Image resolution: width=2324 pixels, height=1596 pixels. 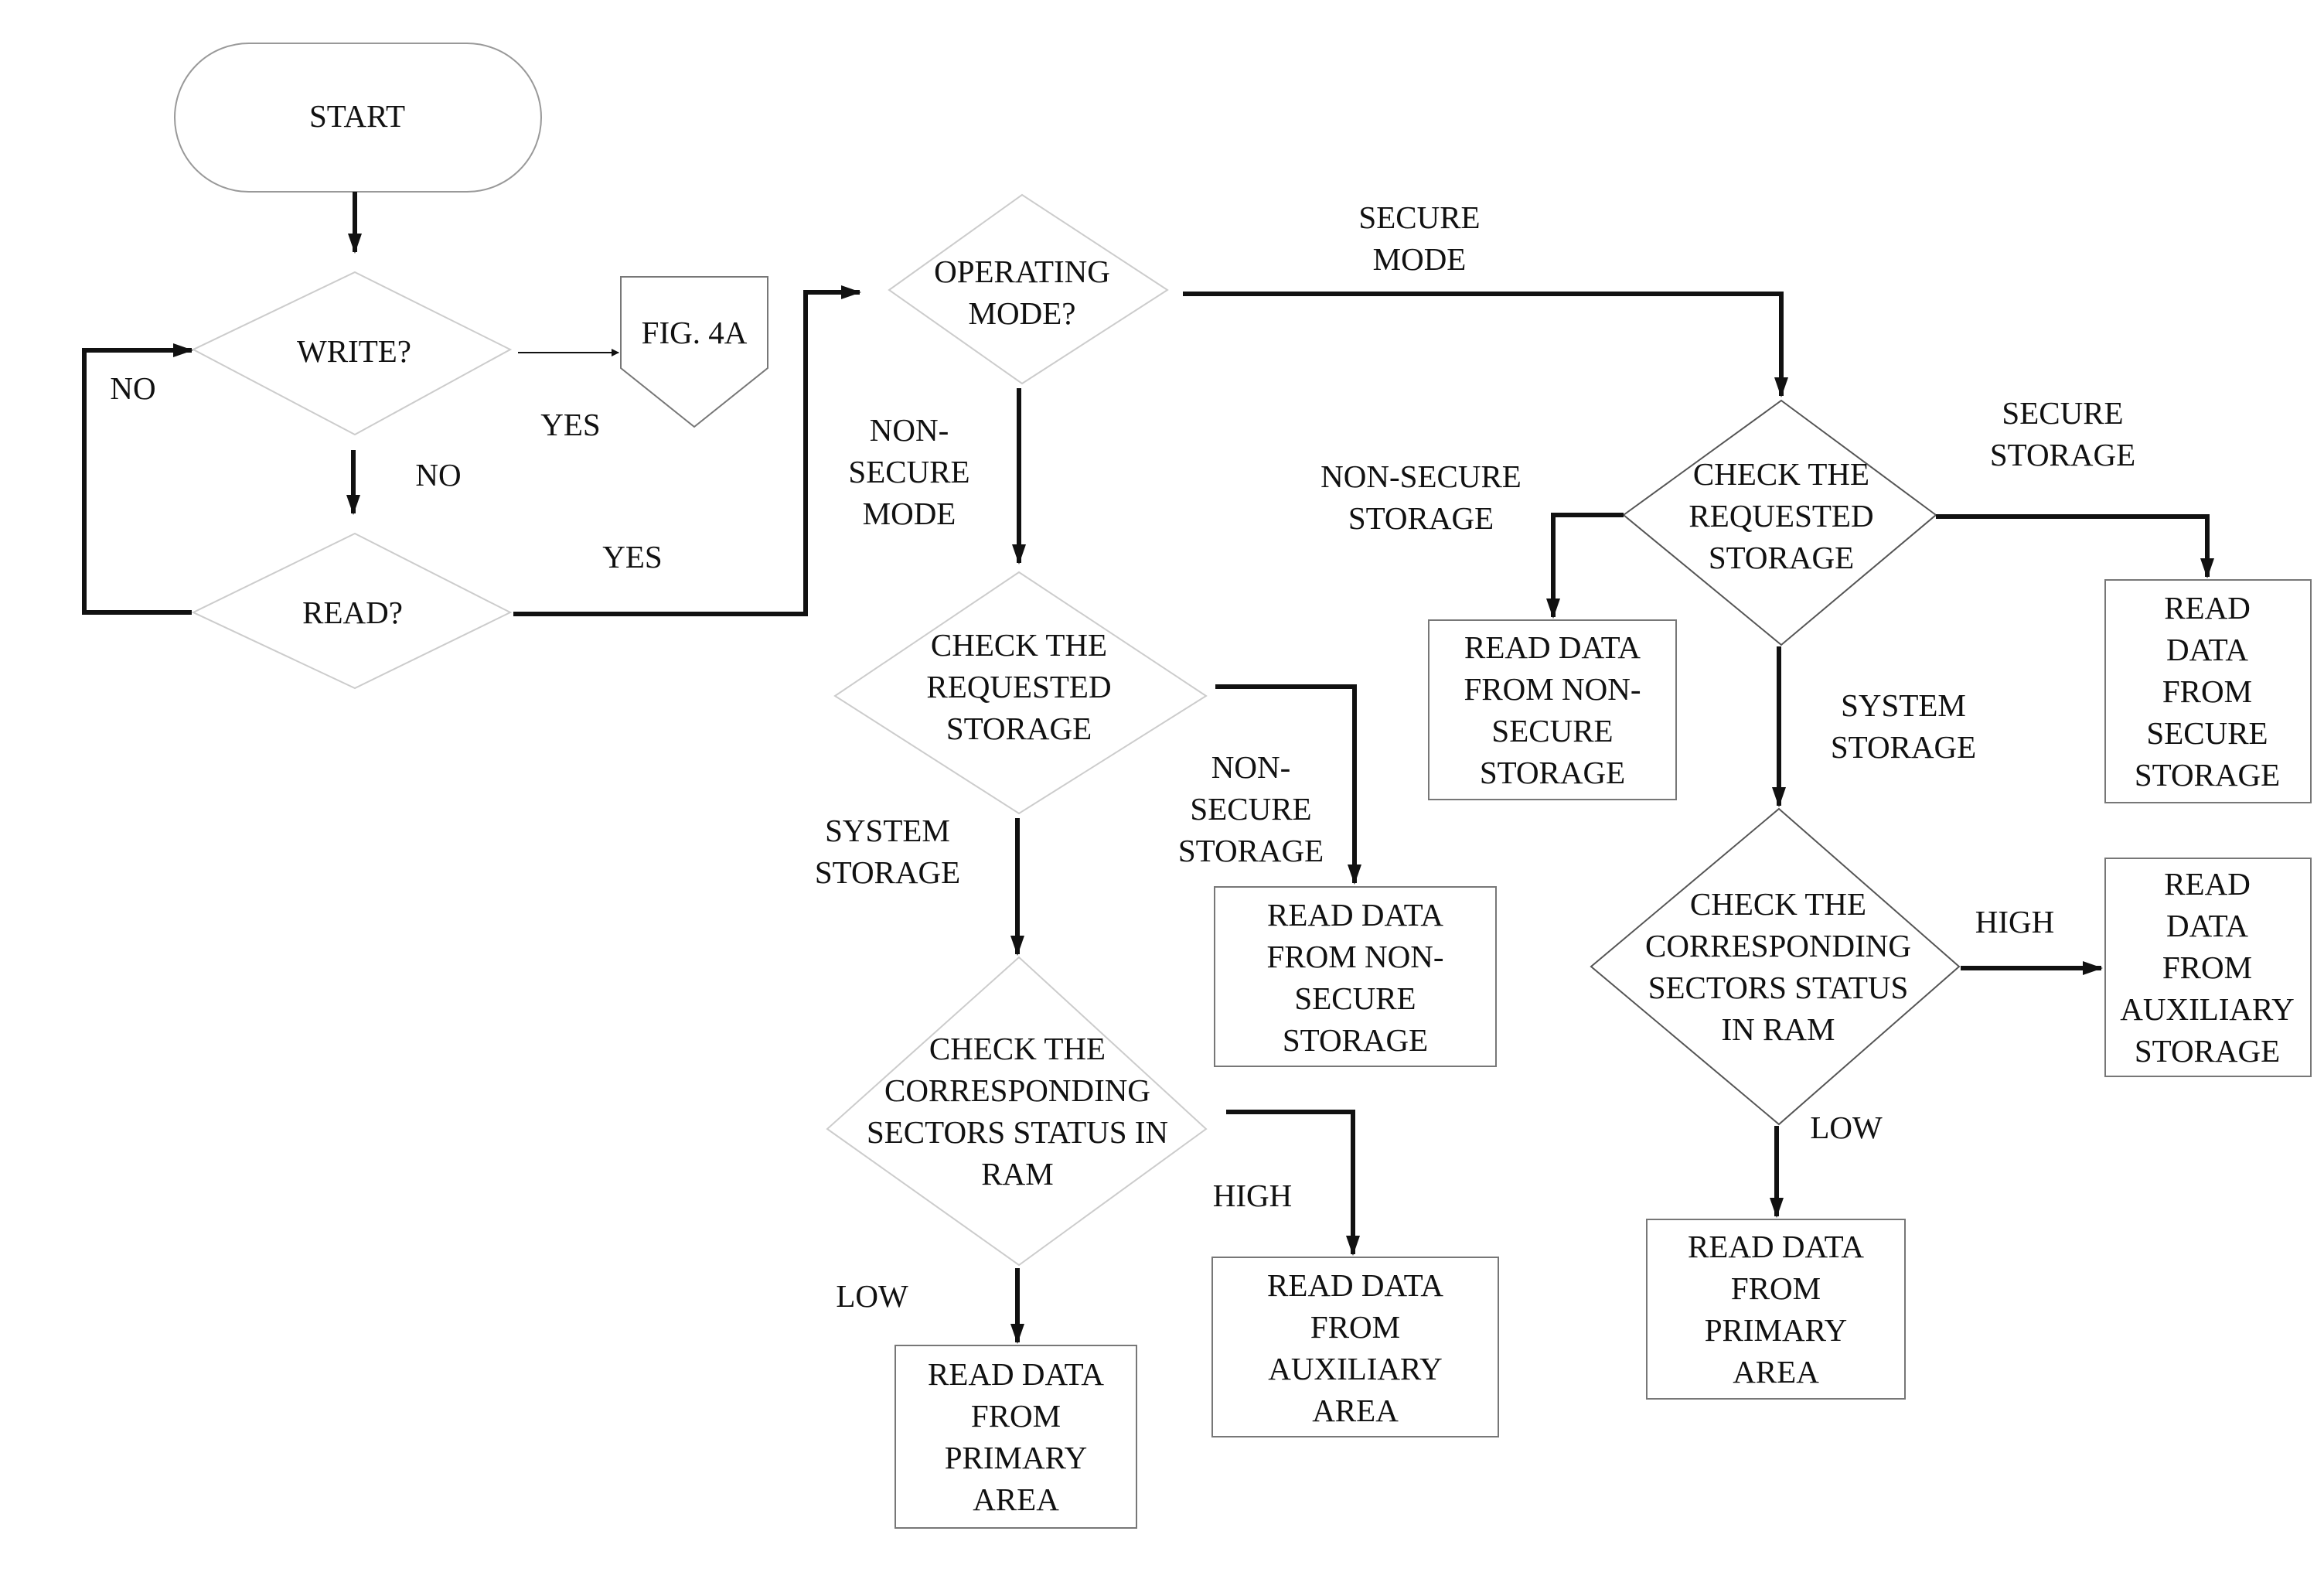 What do you see at coordinates (909, 471) in the screenshot?
I see `non-secure-mode-label: NON- SECURE MODE` at bounding box center [909, 471].